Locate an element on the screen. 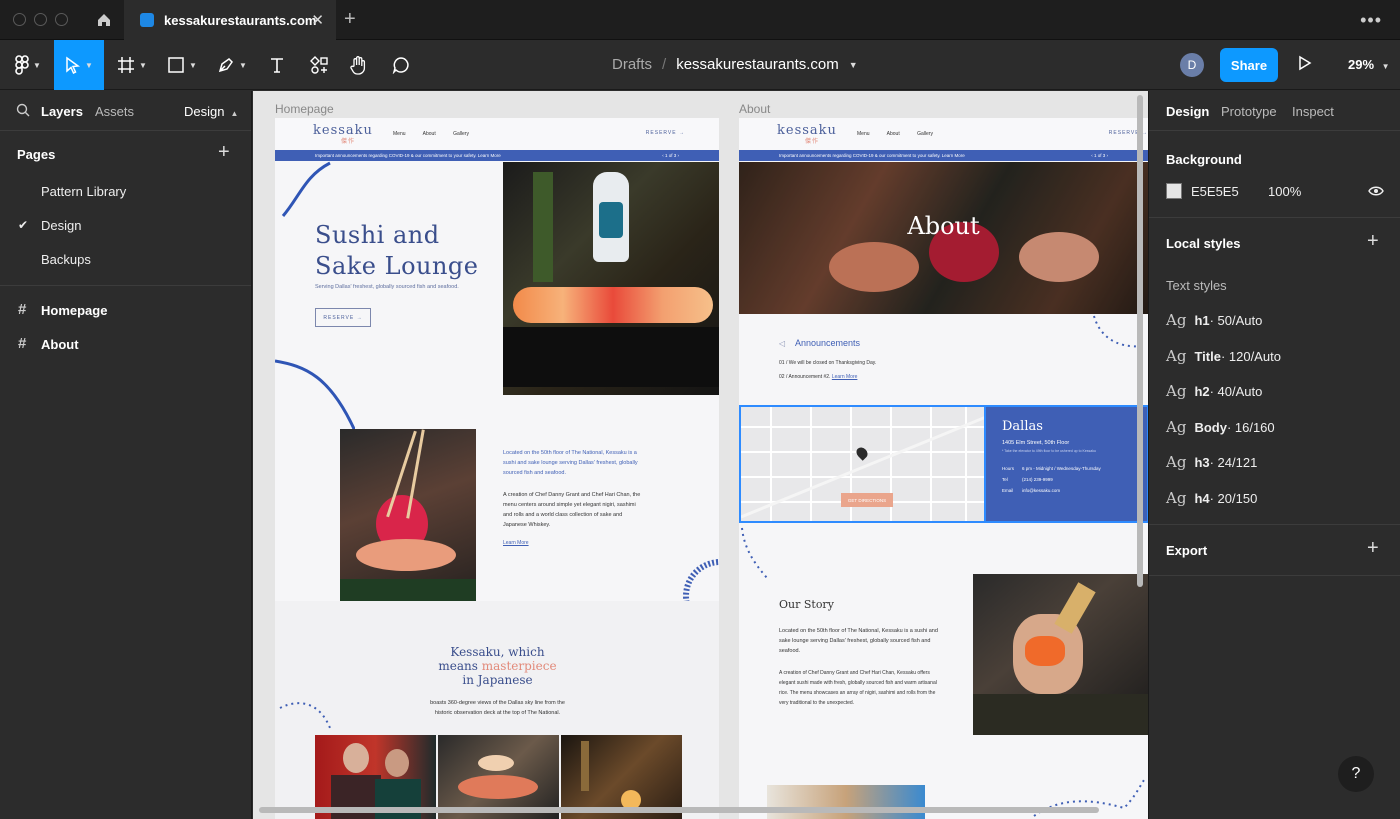 This screenshot has height=819, width=1400. tab-inspect: Inspect is located at coordinates (1313, 111).